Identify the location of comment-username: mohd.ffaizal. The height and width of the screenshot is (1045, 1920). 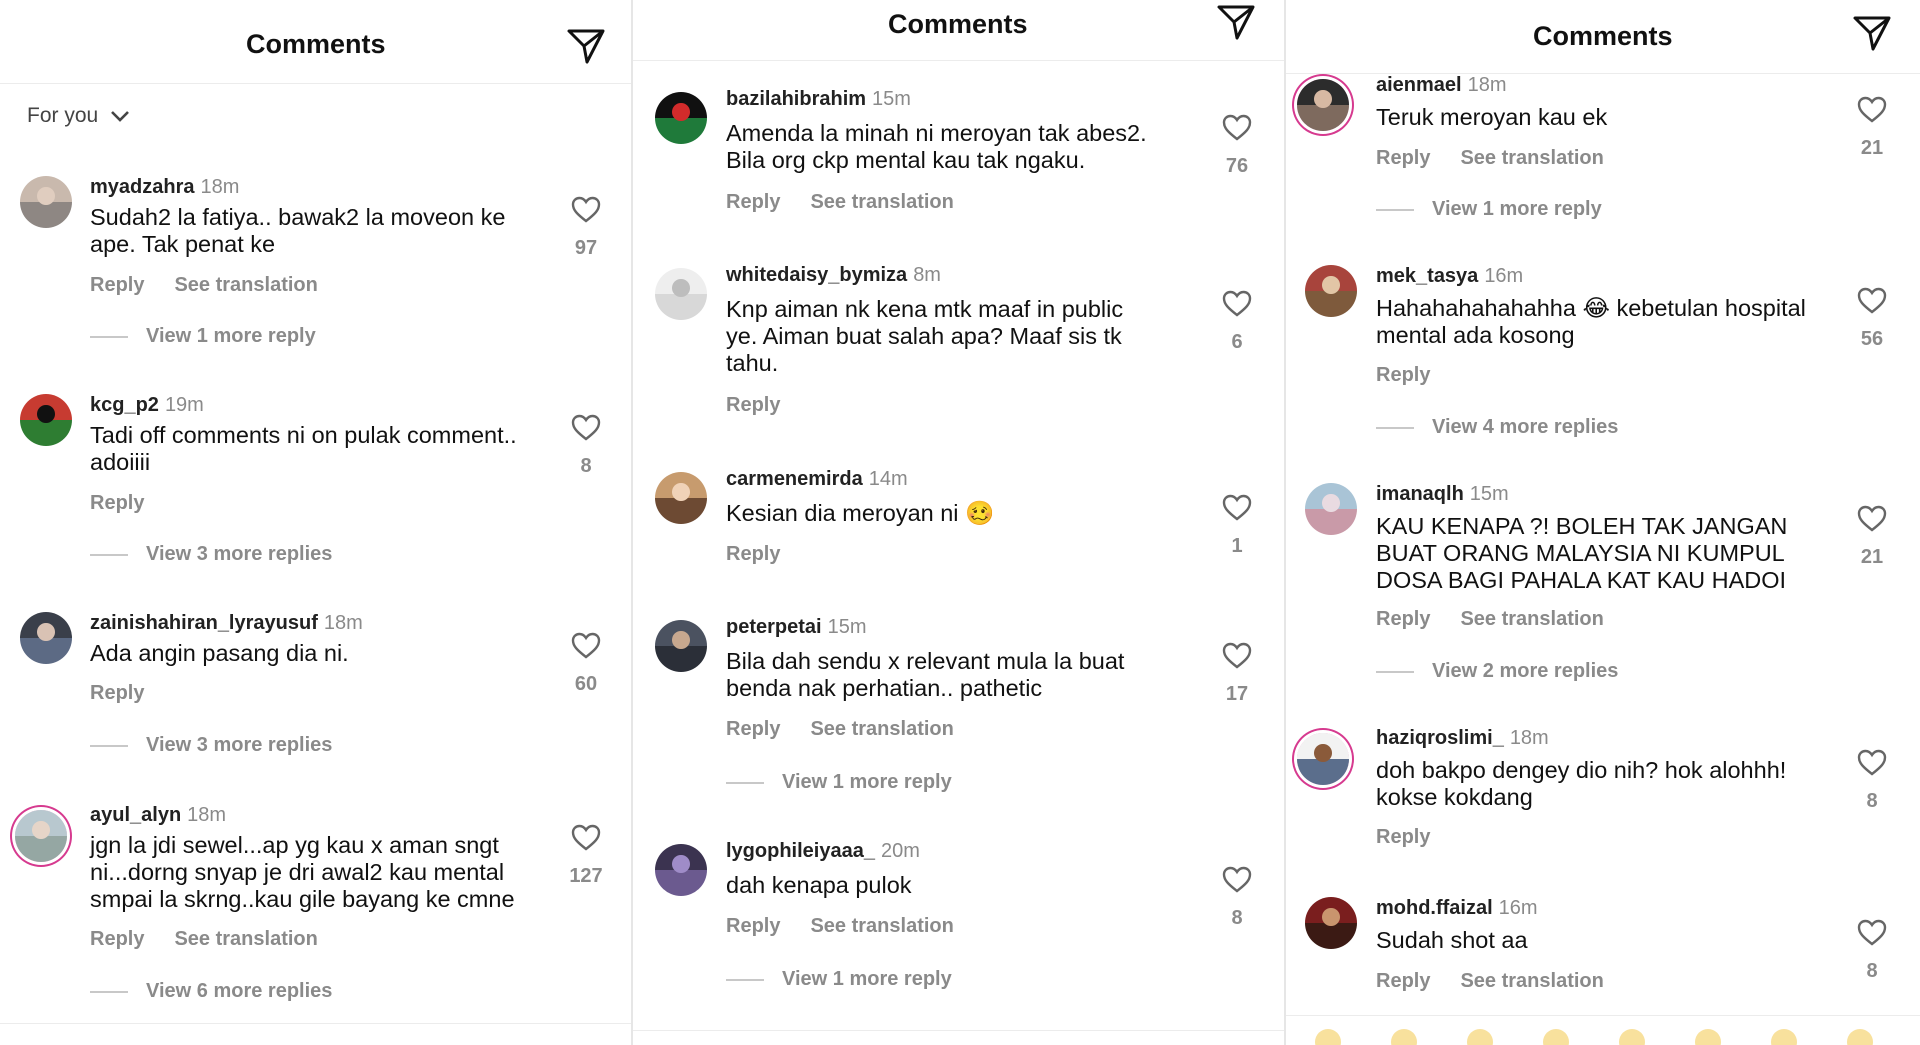
(1434, 908).